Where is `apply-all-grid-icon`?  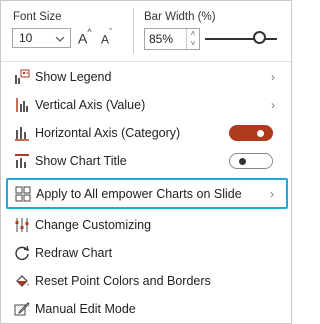
apply-all-grid-icon is located at coordinates (23, 194).